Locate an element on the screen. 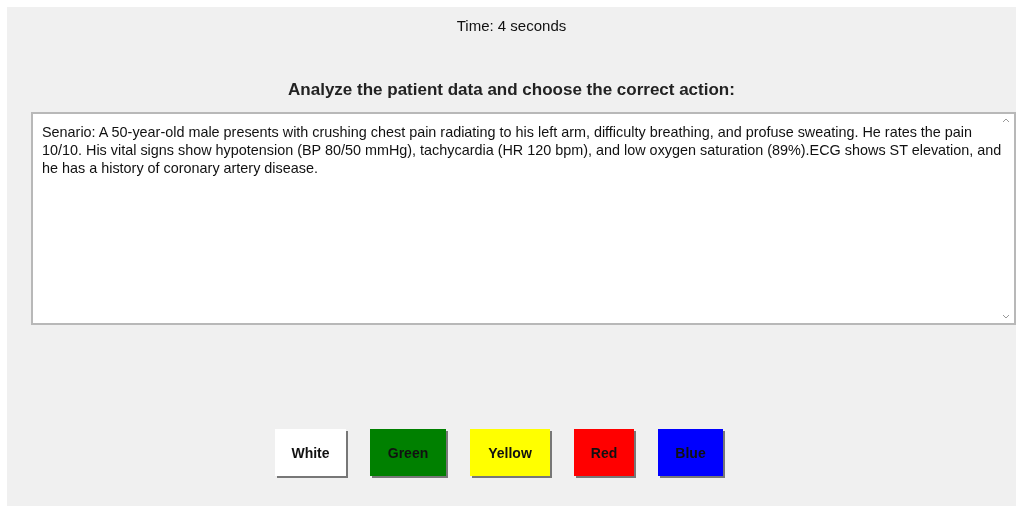  timer-label: Time: 4 seconds is located at coordinates (511, 25).